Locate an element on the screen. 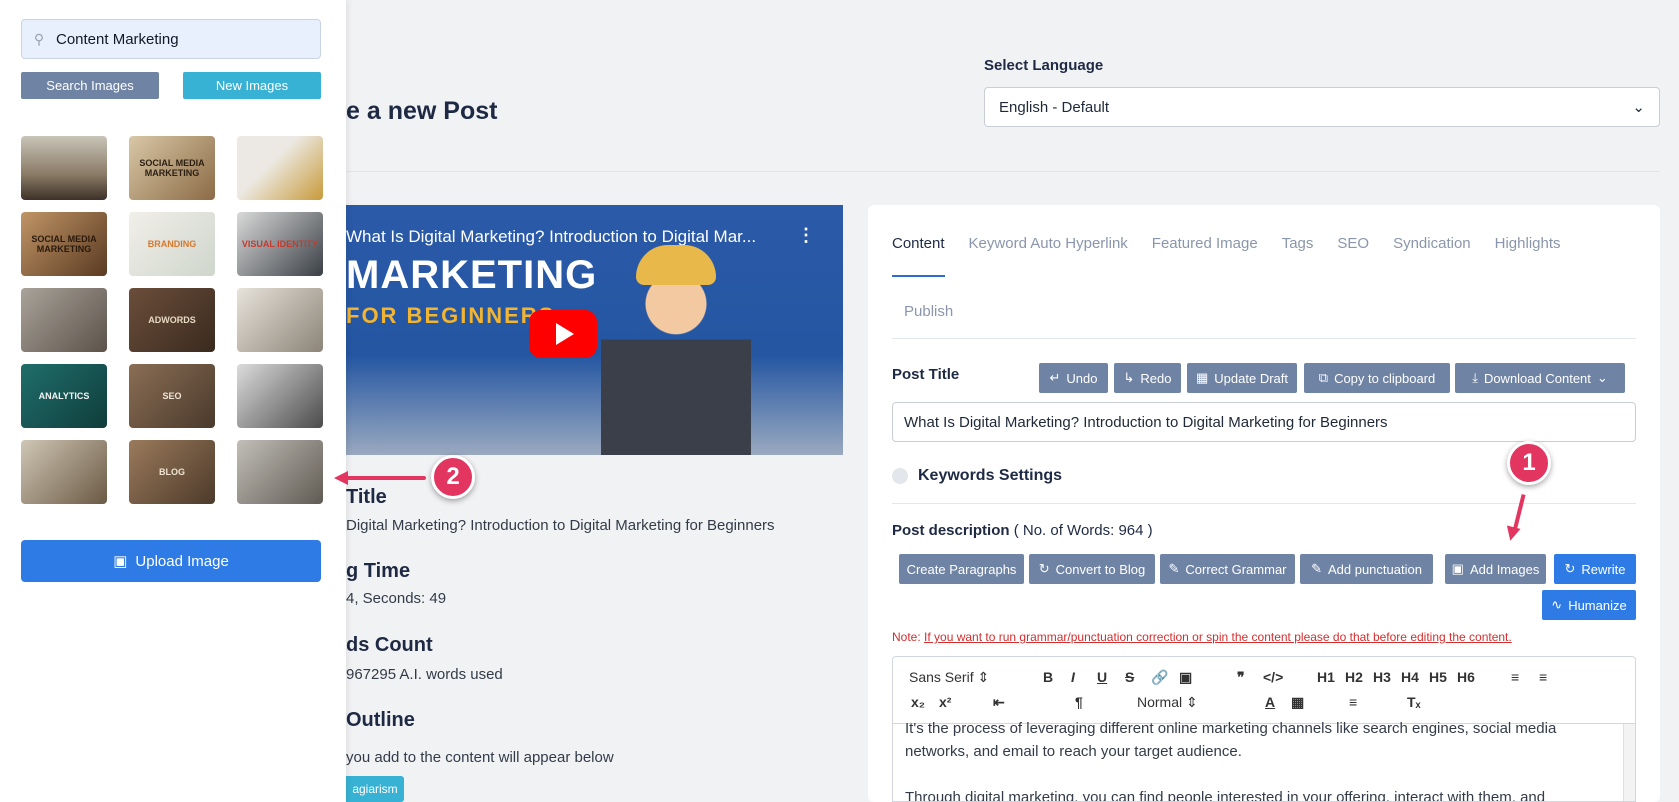 The width and height of the screenshot is (1679, 802). image-icon: ▣ is located at coordinates (1185, 677).